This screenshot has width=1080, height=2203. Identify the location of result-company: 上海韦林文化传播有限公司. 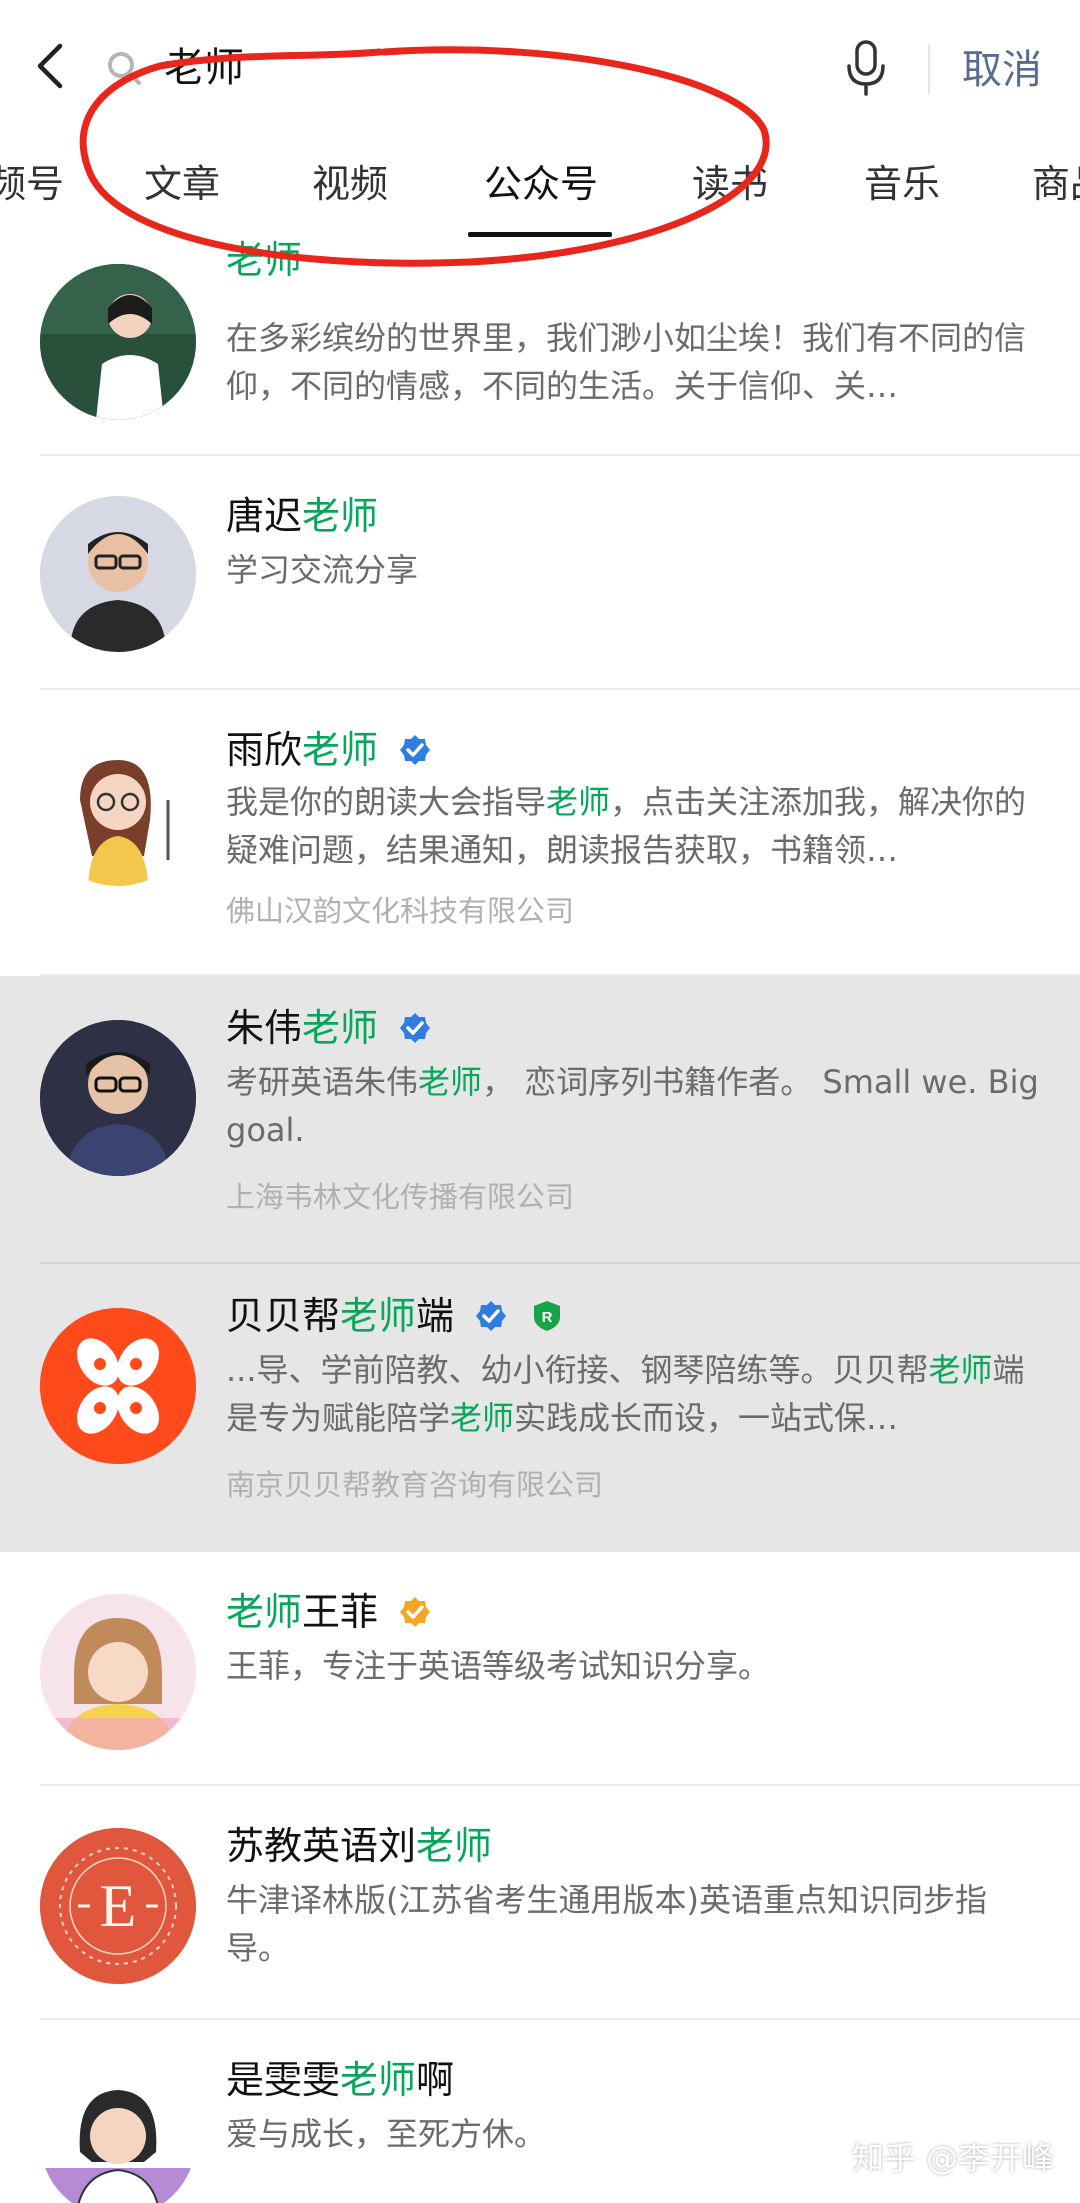
(400, 1197).